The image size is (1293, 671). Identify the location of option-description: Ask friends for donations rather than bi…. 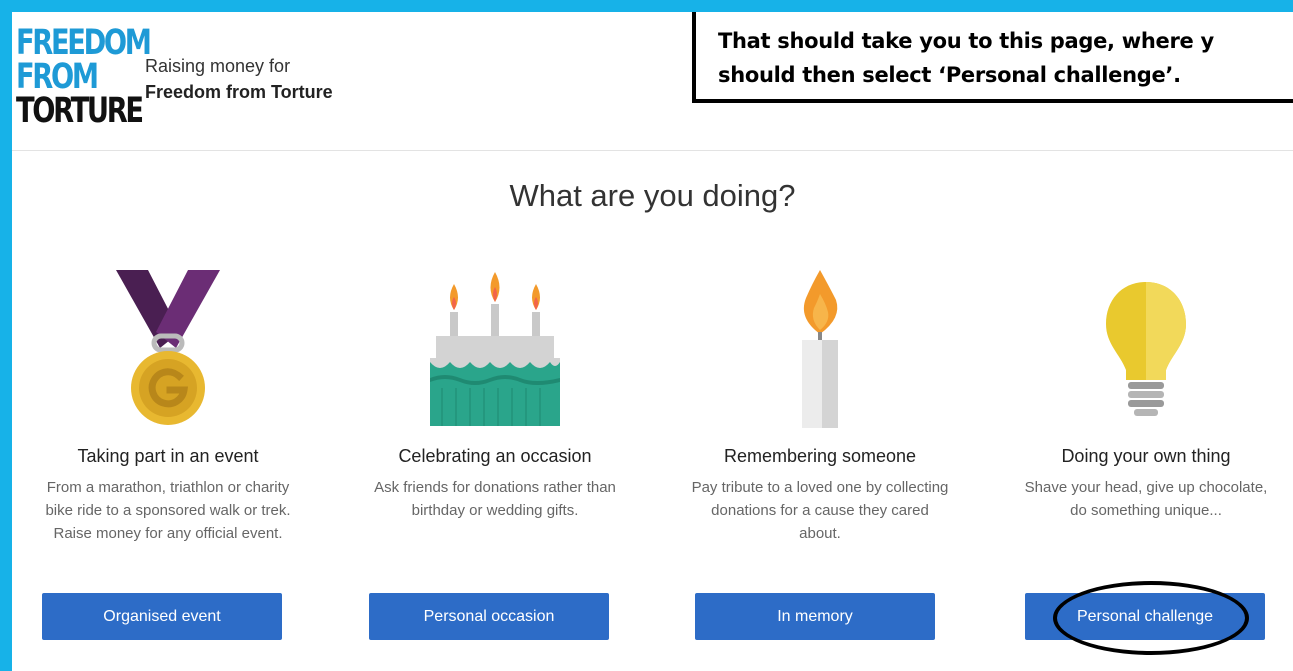
(495, 499).